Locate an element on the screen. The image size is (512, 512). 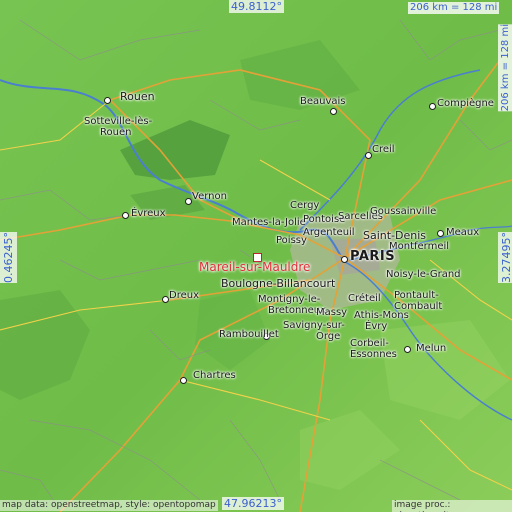
place-label-melun: Melun is located at coordinates (431, 348).